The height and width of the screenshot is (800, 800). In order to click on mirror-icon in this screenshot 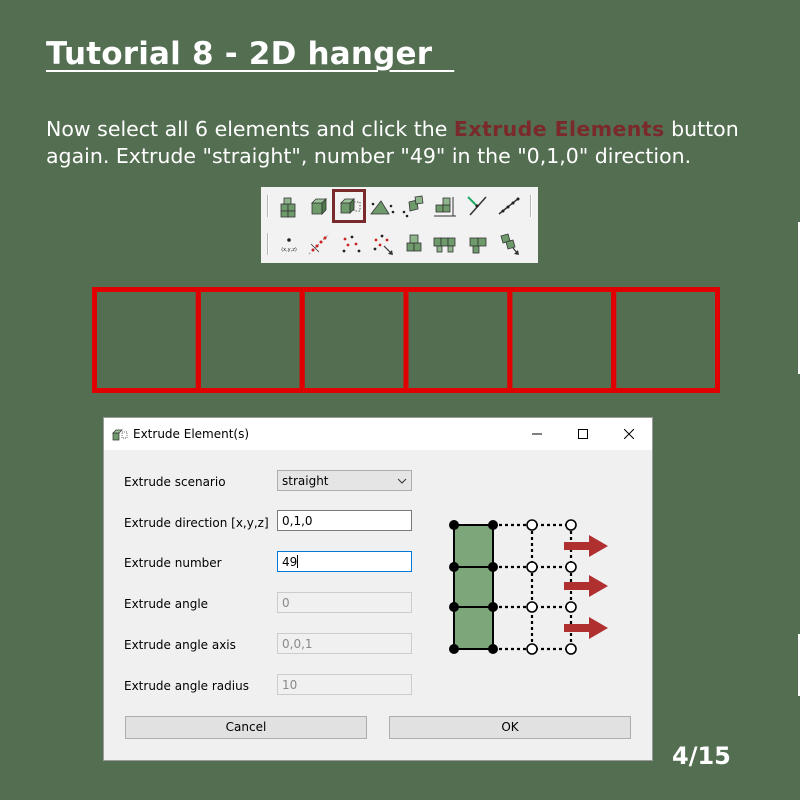, I will do `click(477, 206)`.